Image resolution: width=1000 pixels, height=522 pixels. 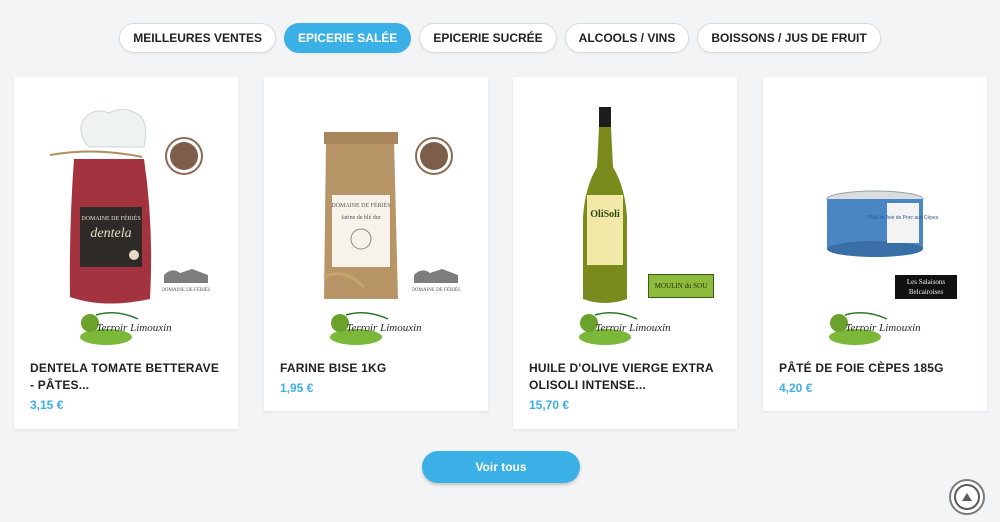 I want to click on scroll-to-top-button, so click(x=967, y=497).